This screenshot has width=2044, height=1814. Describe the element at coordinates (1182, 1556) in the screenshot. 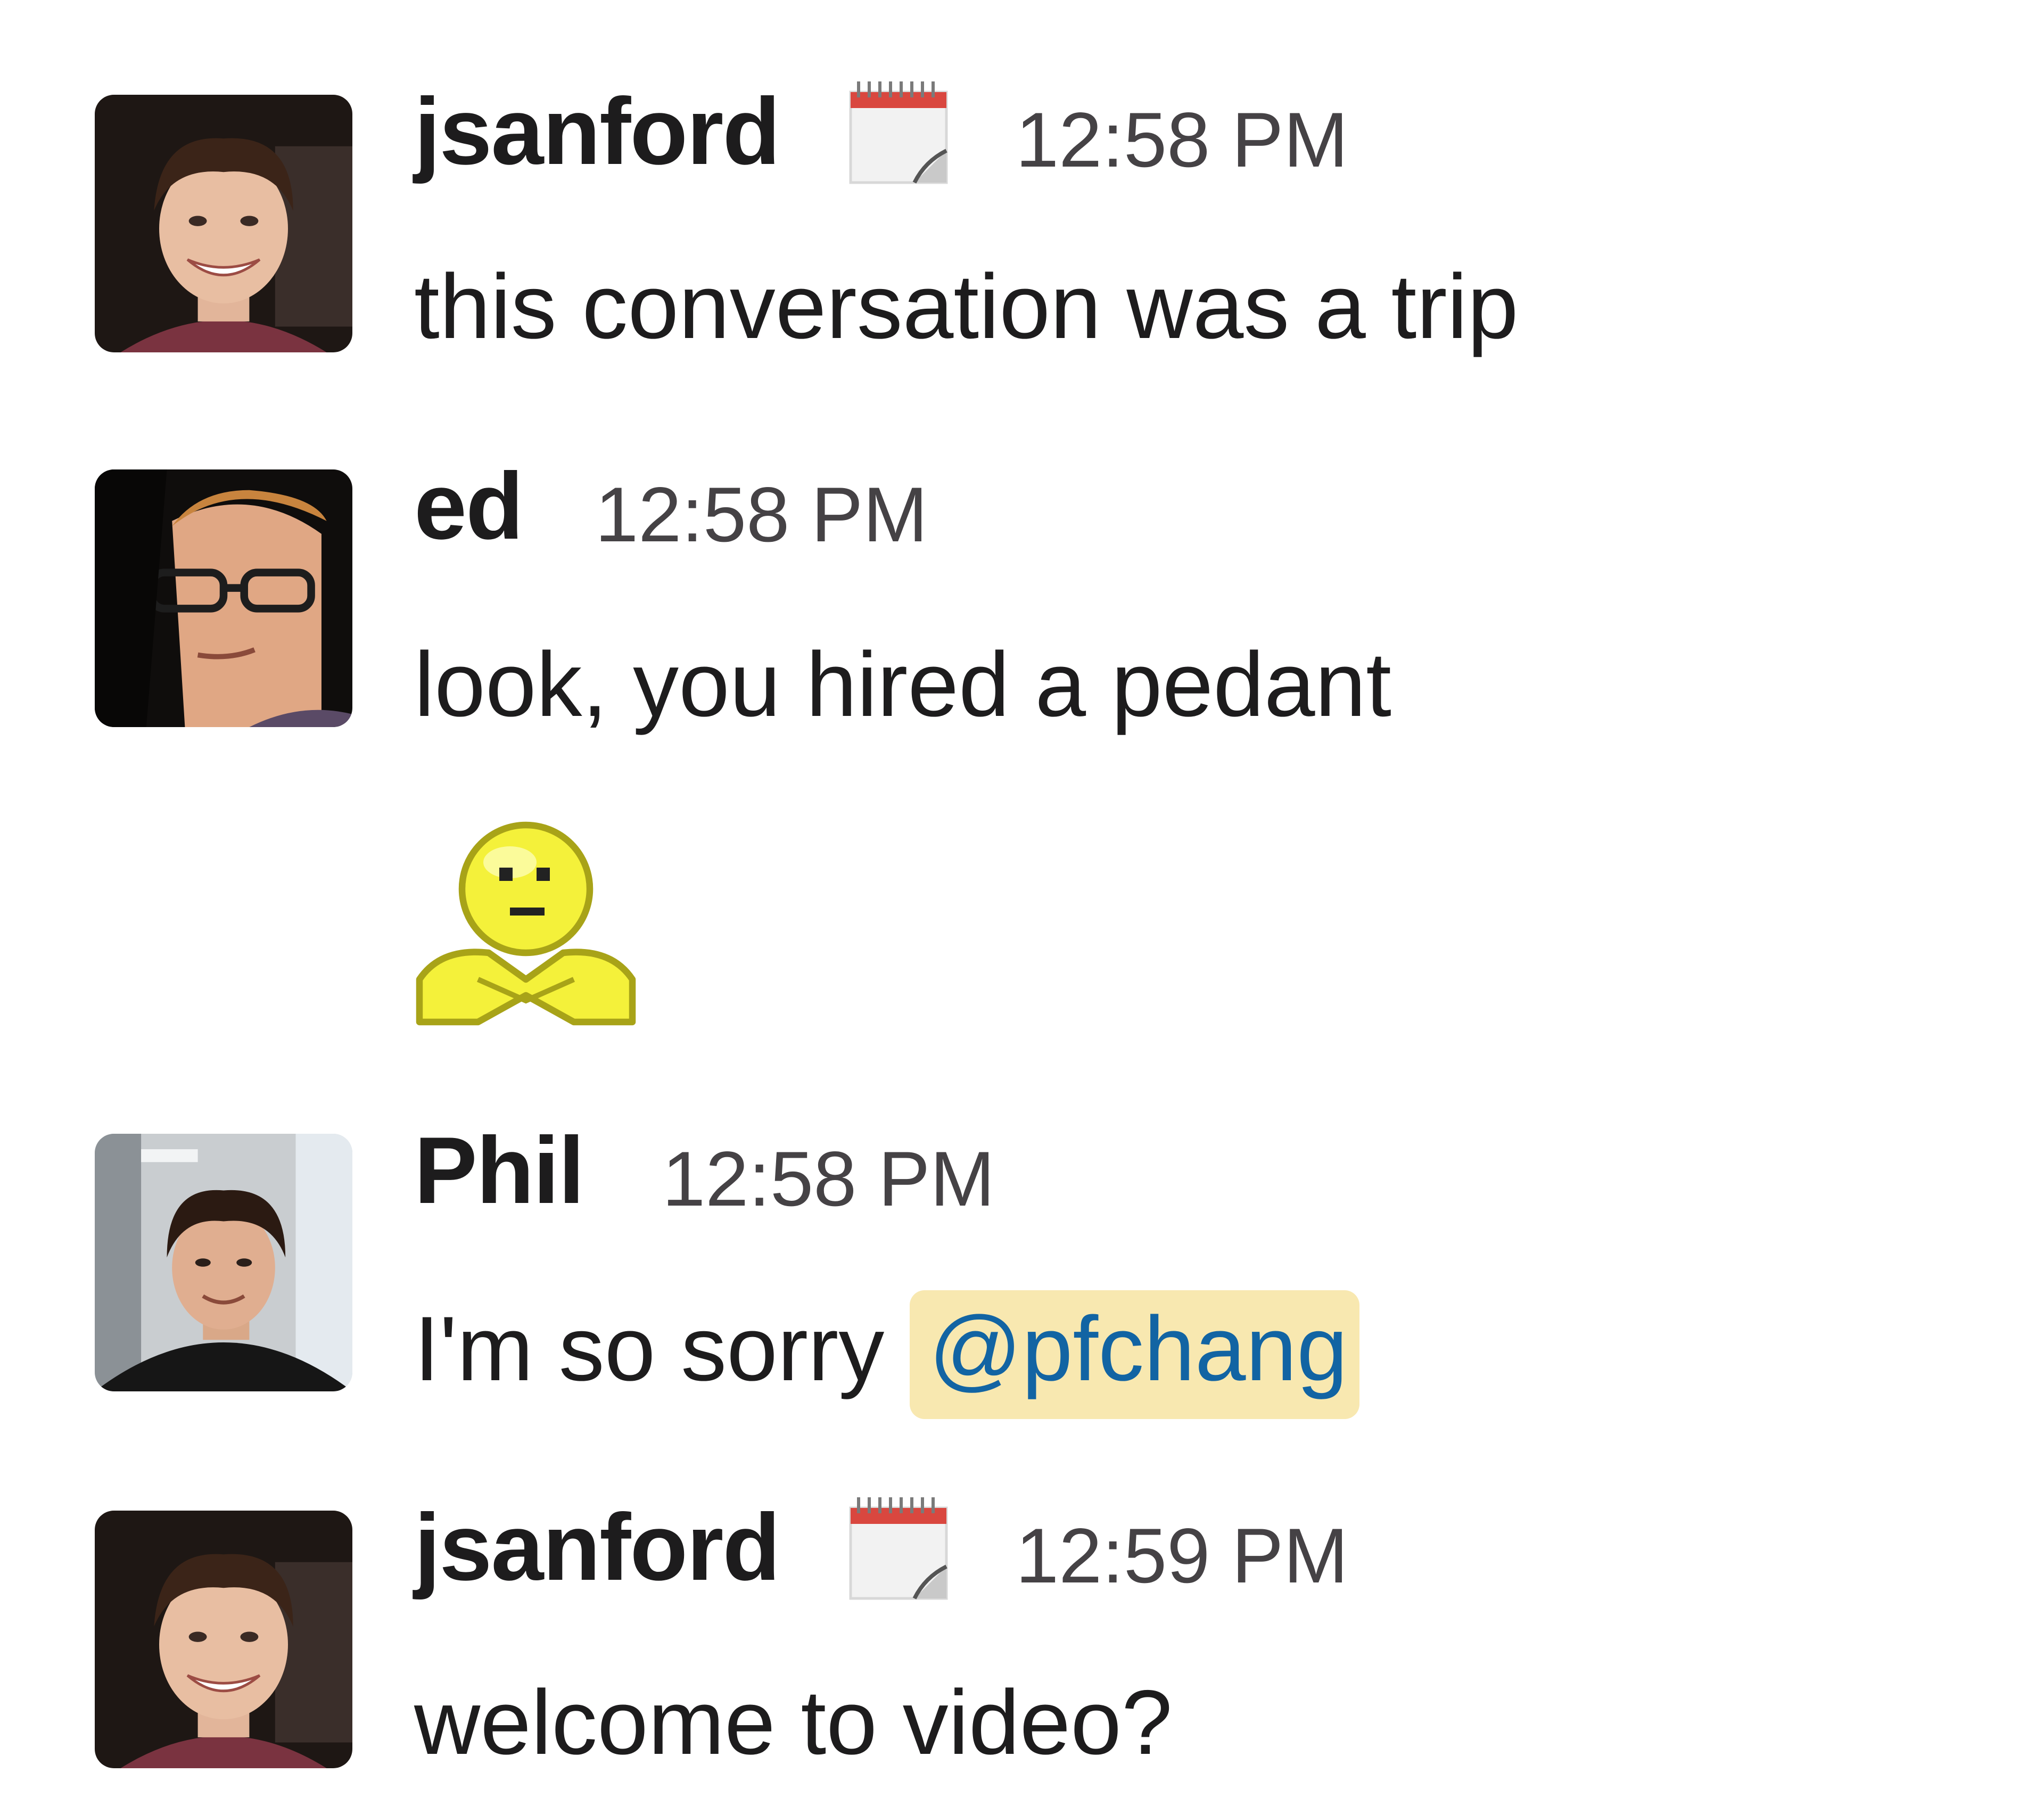

I see `timestamp: 12:59 PM` at that location.